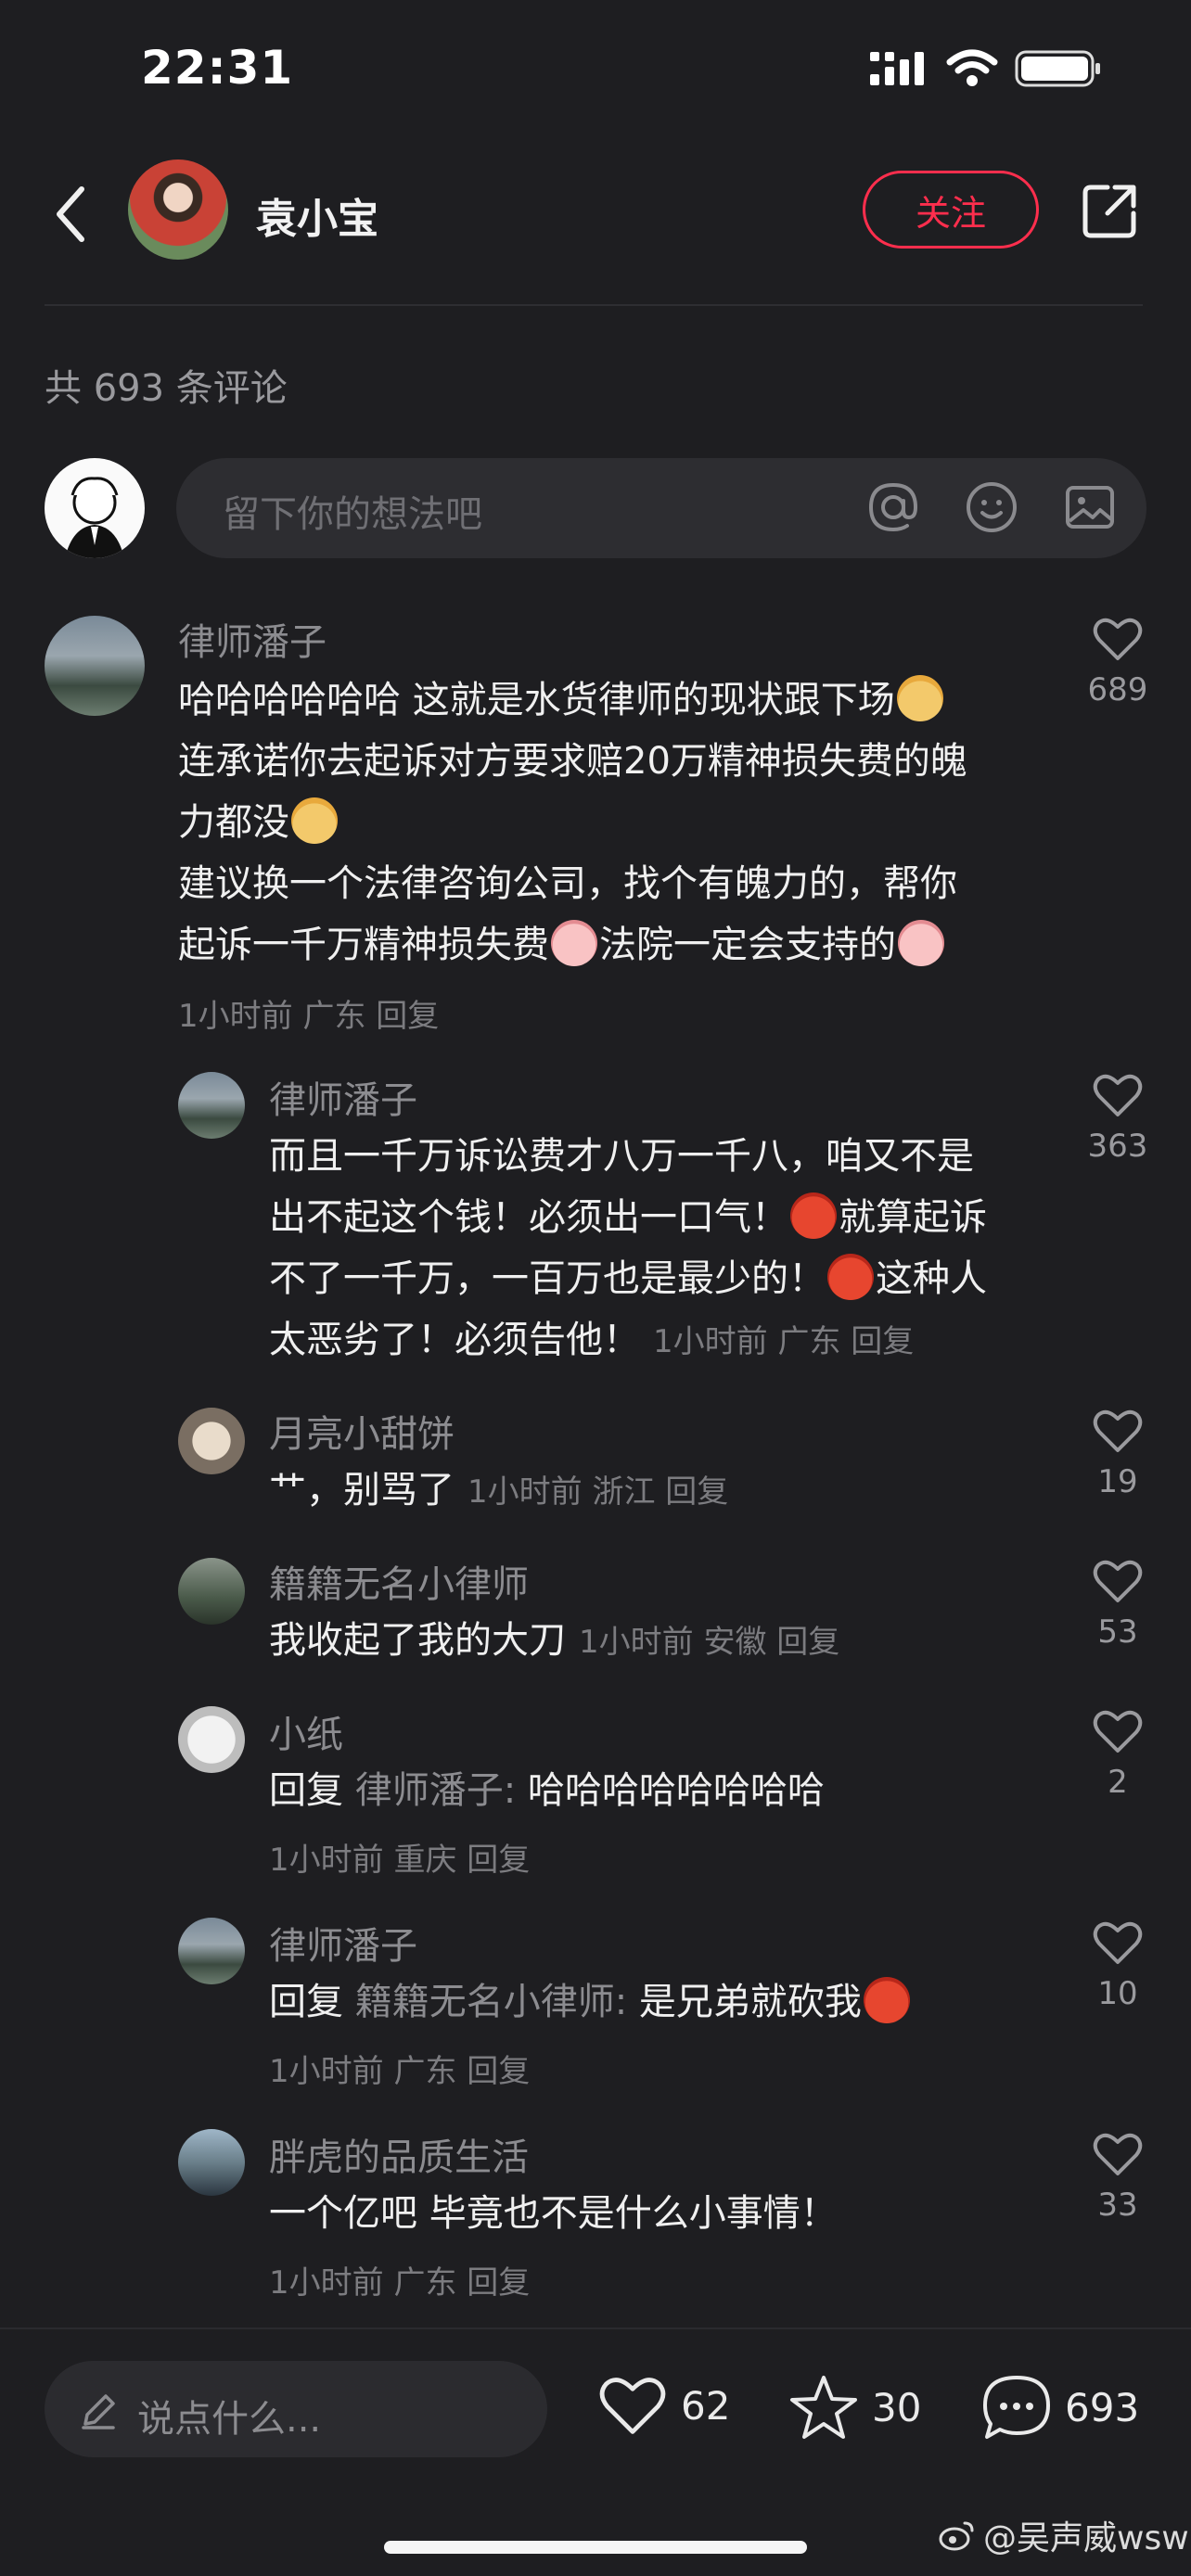 The width and height of the screenshot is (1191, 2576). Describe the element at coordinates (709, 1642) in the screenshot. I see `reply-meta: 1小时前 安徽 回复` at that location.